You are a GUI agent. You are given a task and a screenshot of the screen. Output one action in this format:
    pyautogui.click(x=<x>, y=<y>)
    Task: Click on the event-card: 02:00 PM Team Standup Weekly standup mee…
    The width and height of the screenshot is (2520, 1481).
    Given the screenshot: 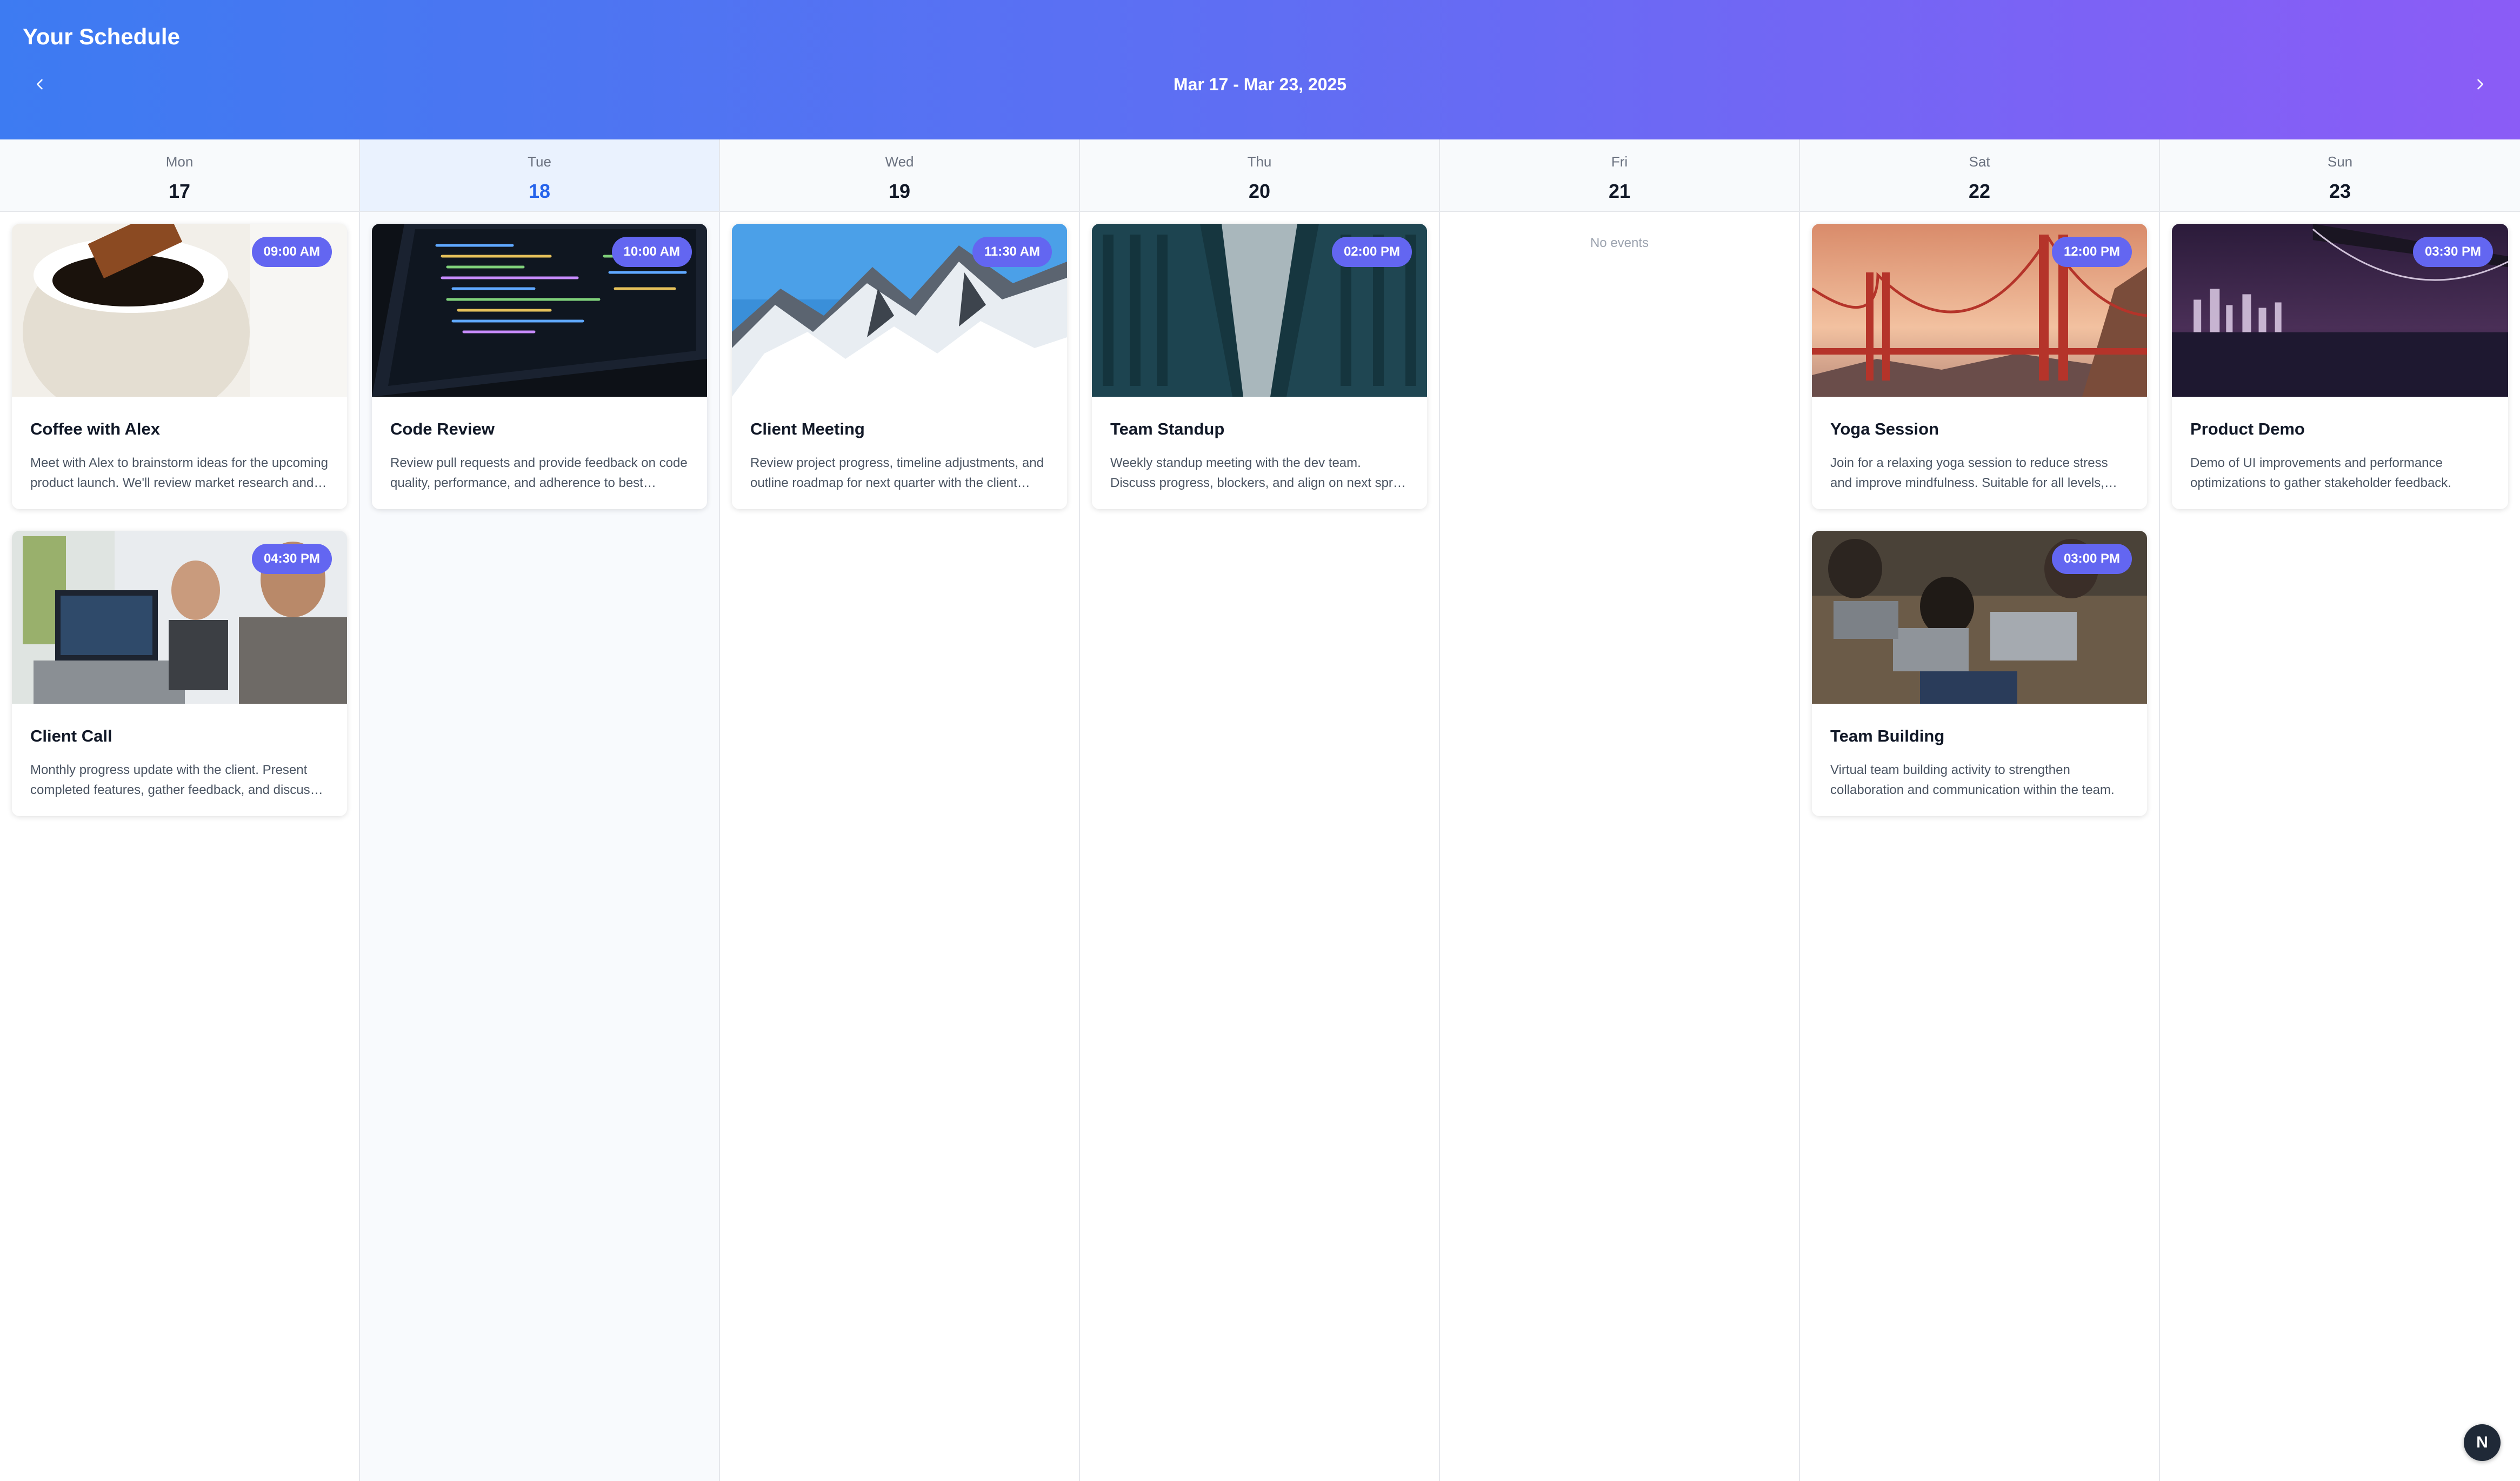 What is the action you would take?
    pyautogui.click(x=1260, y=367)
    